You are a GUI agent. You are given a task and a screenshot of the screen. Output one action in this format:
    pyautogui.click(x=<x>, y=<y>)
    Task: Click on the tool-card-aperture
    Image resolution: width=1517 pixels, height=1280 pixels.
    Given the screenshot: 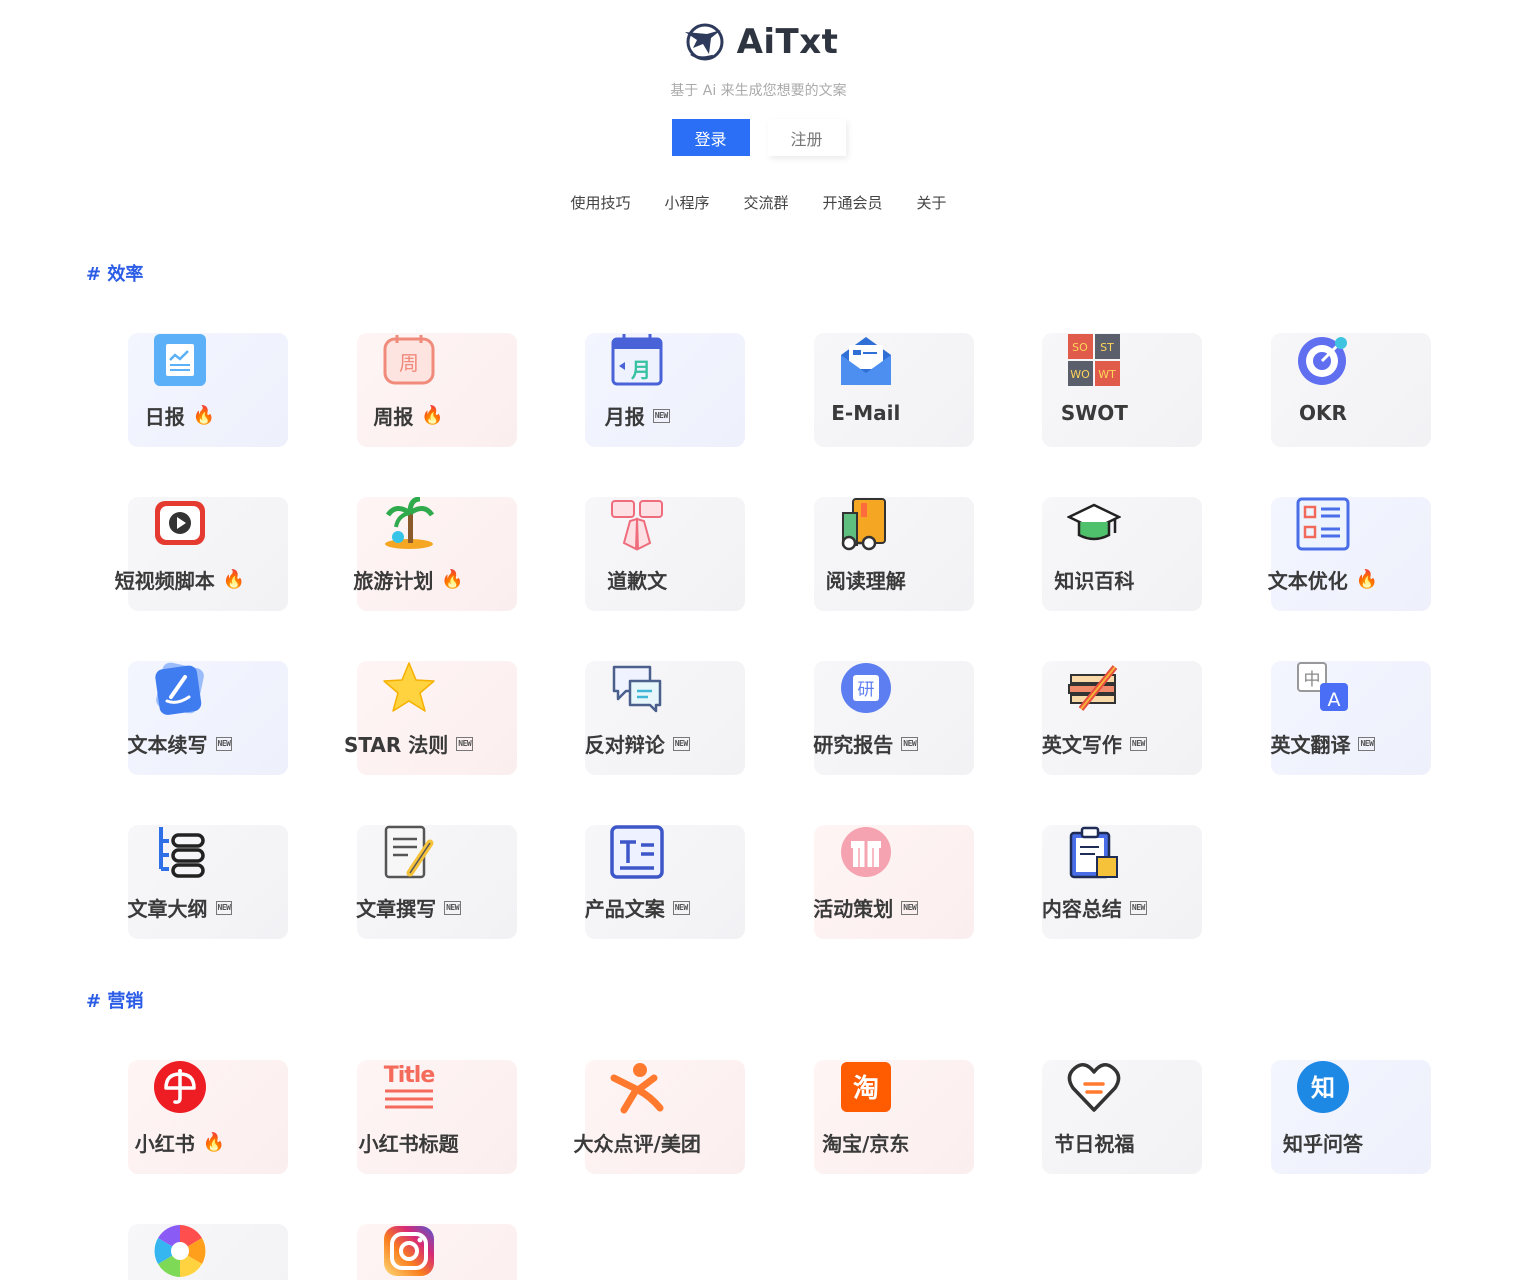 What is the action you would take?
    pyautogui.click(x=180, y=1252)
    